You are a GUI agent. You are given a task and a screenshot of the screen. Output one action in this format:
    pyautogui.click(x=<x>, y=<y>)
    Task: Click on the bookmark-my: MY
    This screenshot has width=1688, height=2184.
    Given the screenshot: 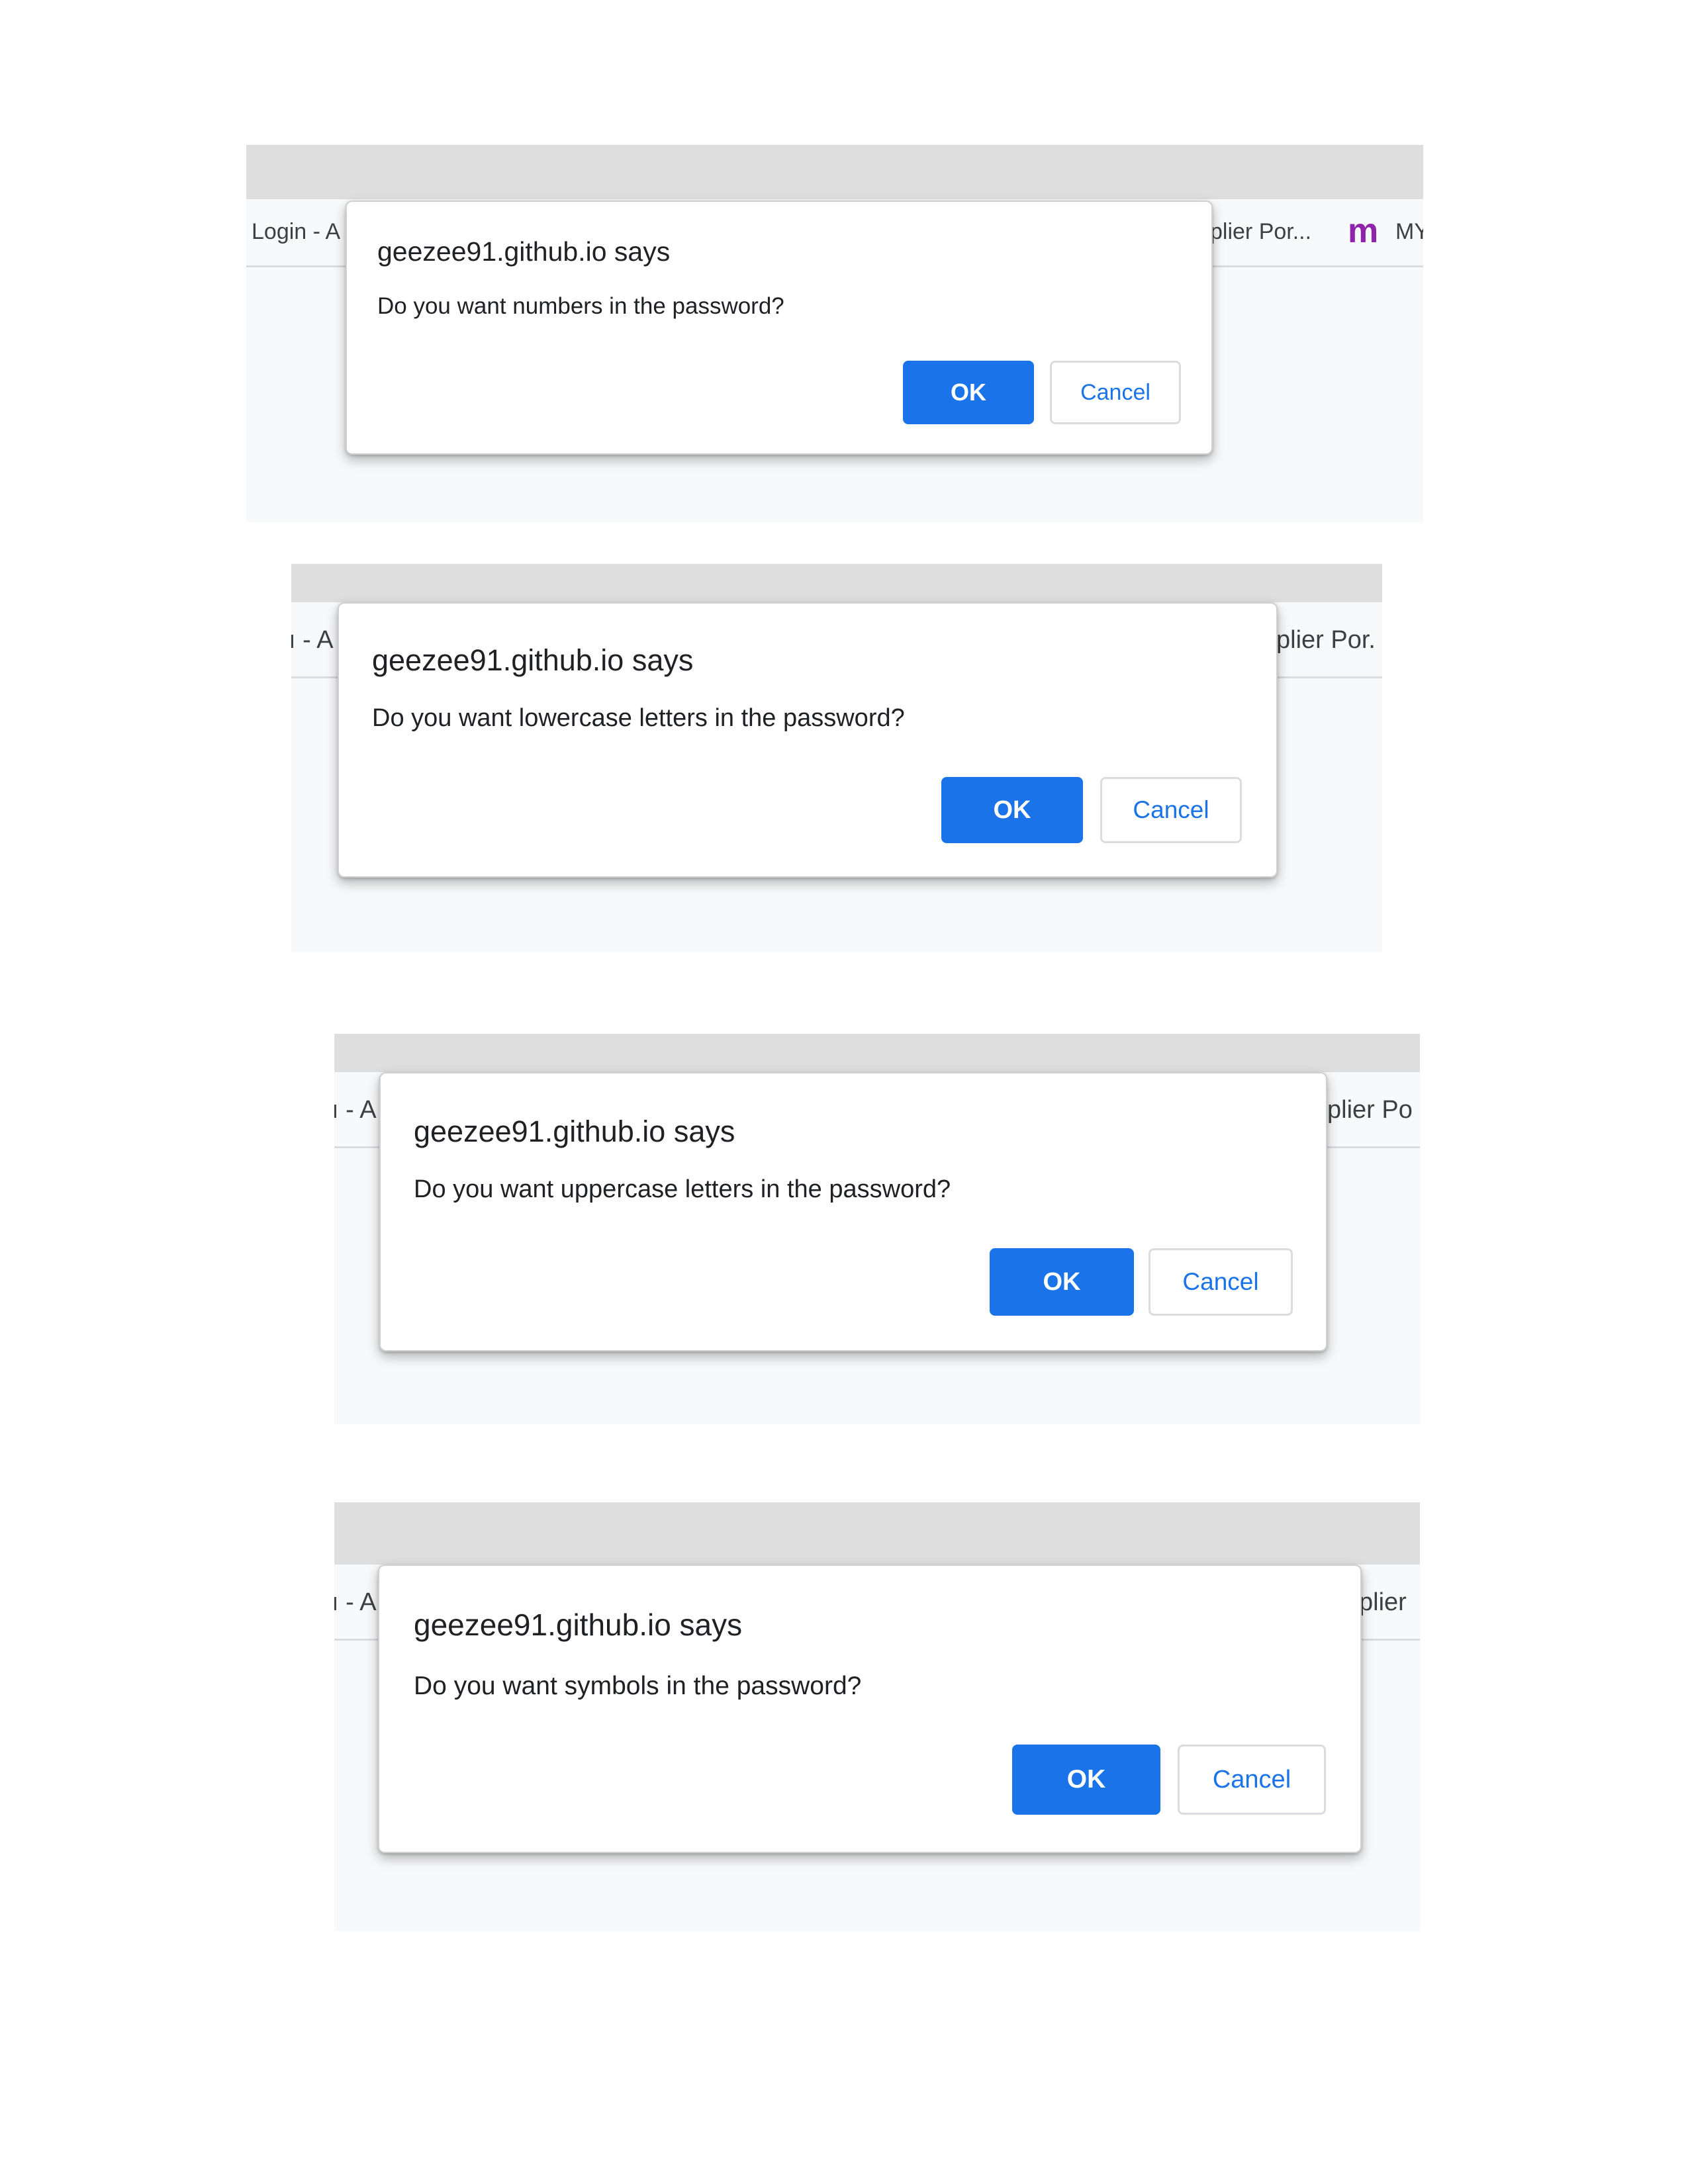 What is the action you would take?
    pyautogui.click(x=1409, y=232)
    